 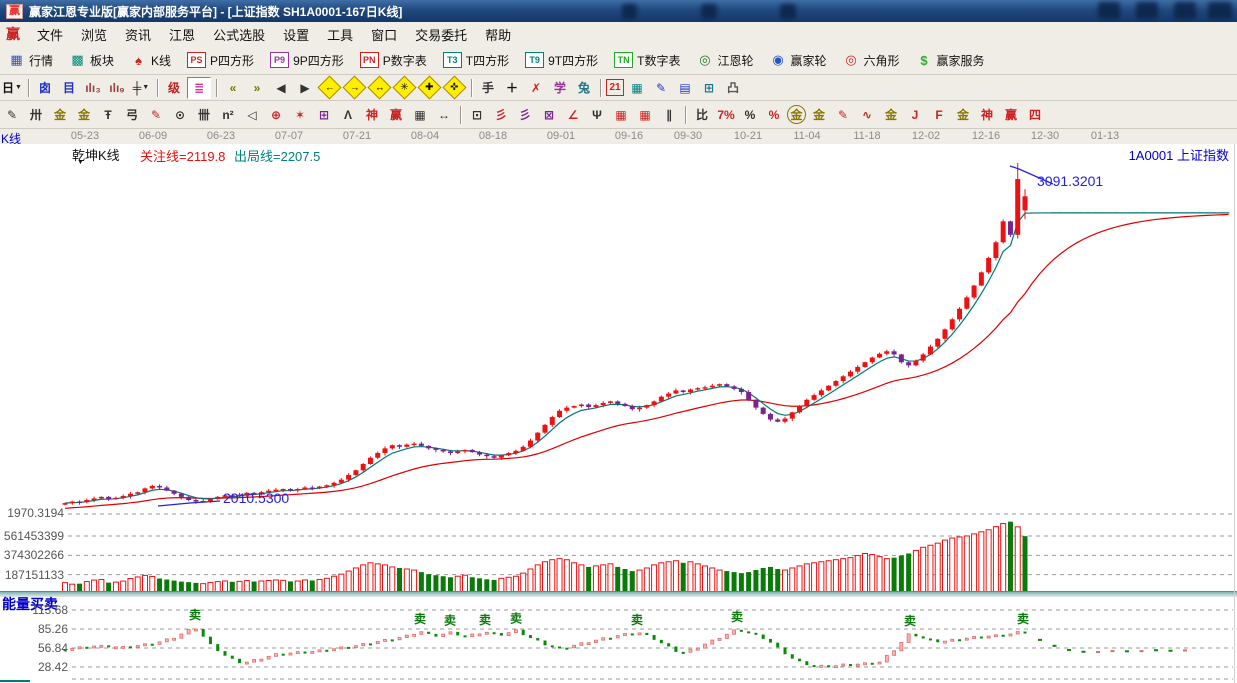 What do you see at coordinates (204, 115) in the screenshot?
I see `ruler-tool-icon: 卌` at bounding box center [204, 115].